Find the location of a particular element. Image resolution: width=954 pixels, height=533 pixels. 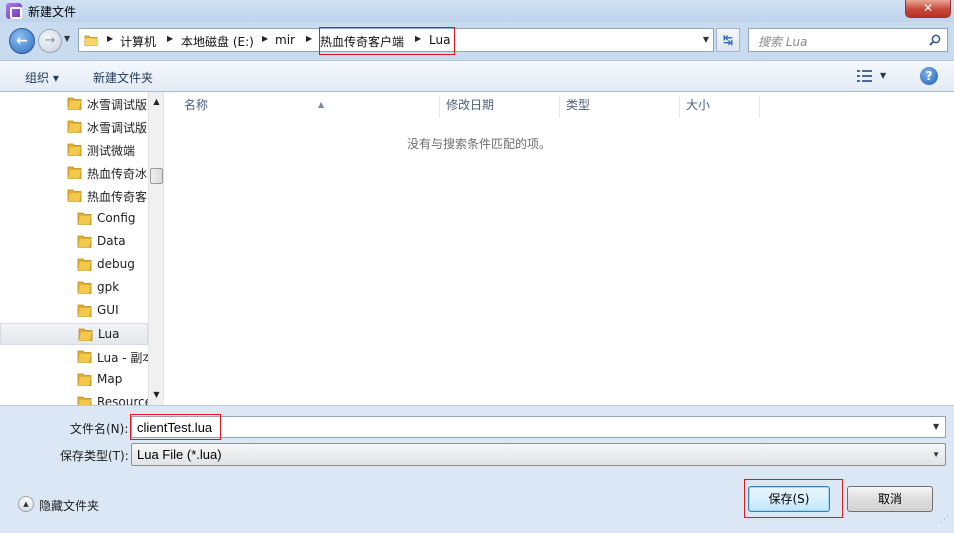

tree-item: 测试微端 is located at coordinates (74, 150).